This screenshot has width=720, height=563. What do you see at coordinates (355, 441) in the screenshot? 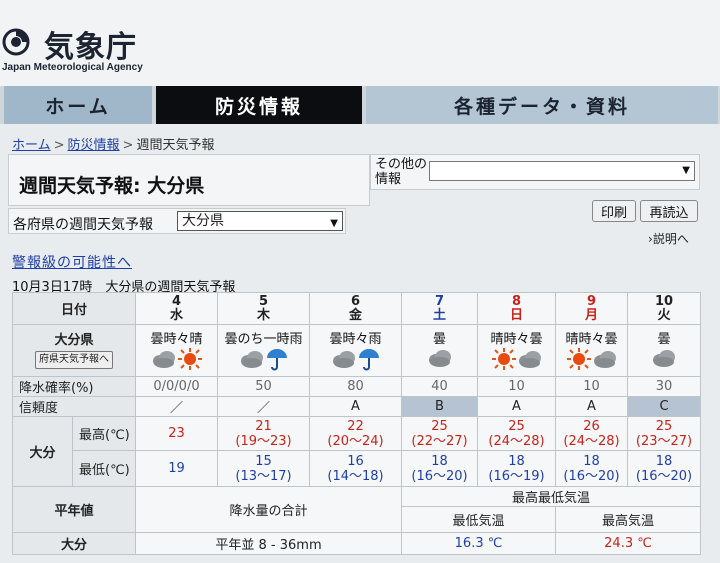
I see `max-temp-range: (20〜24)` at bounding box center [355, 441].